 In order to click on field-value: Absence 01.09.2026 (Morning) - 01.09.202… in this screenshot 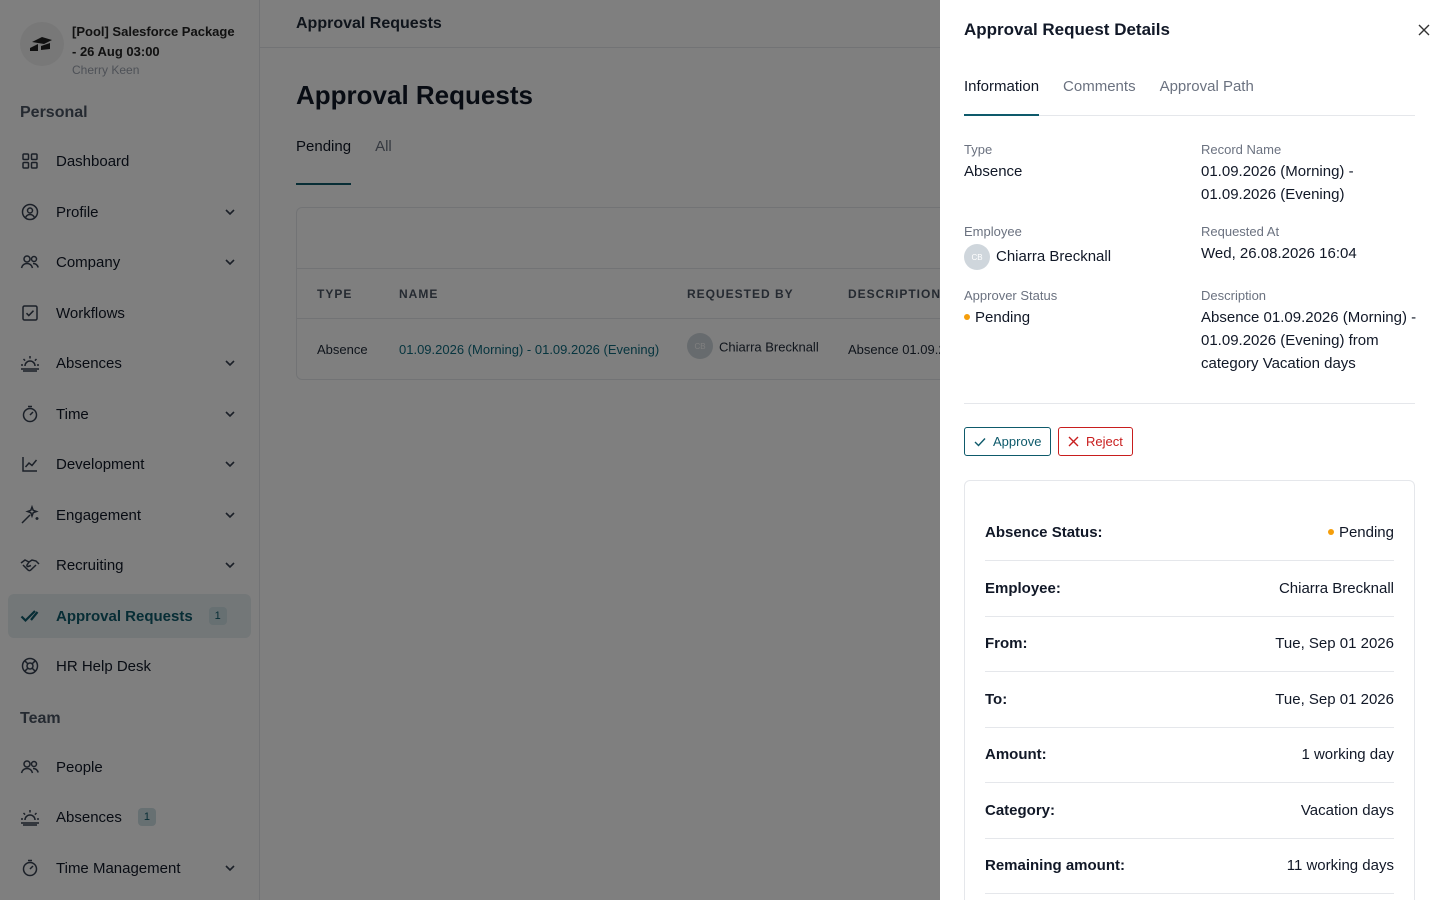, I will do `click(1309, 340)`.